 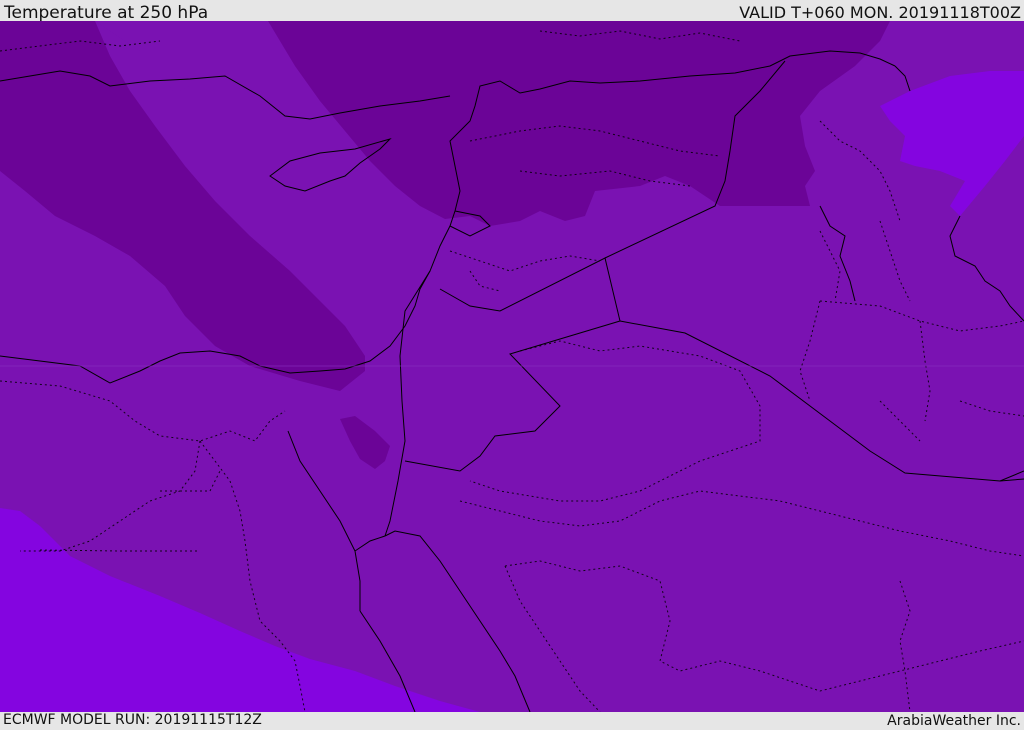 What do you see at coordinates (954, 721) in the screenshot?
I see `credit-label: ArabiaWeather Inc.` at bounding box center [954, 721].